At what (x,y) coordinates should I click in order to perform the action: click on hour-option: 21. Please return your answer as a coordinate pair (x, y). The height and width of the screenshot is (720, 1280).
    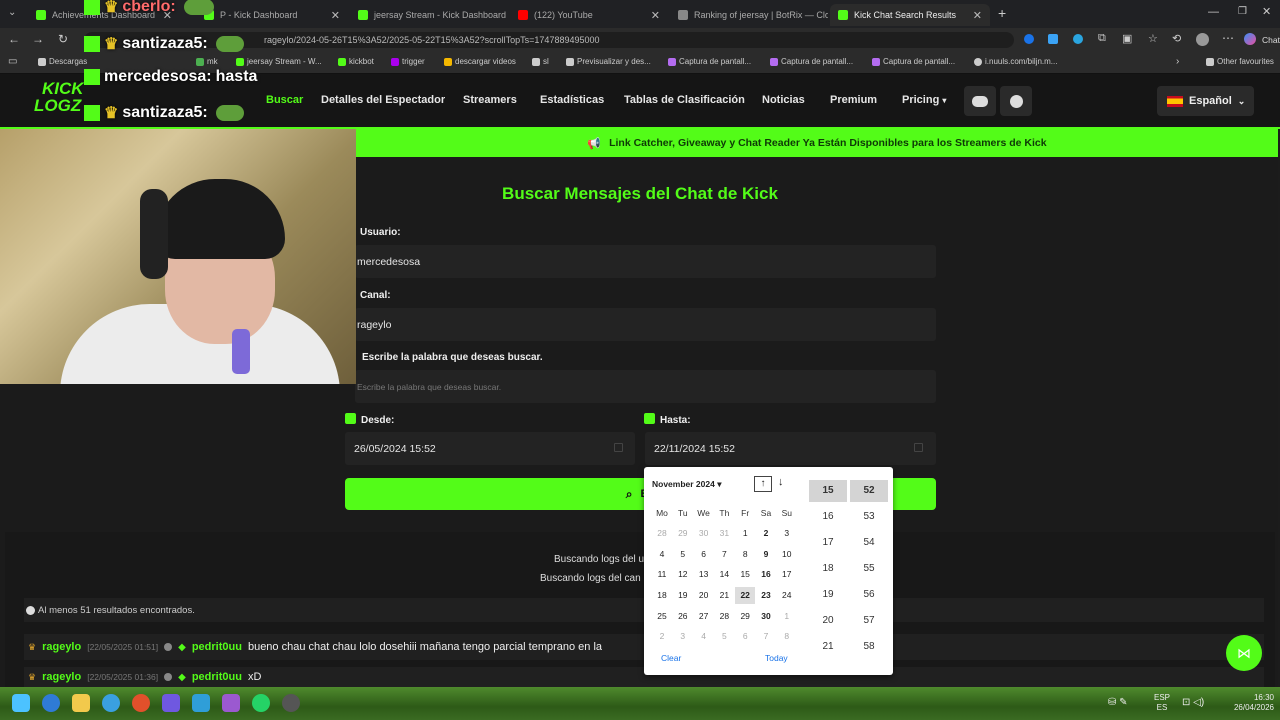
    Looking at the image, I should click on (828, 647).